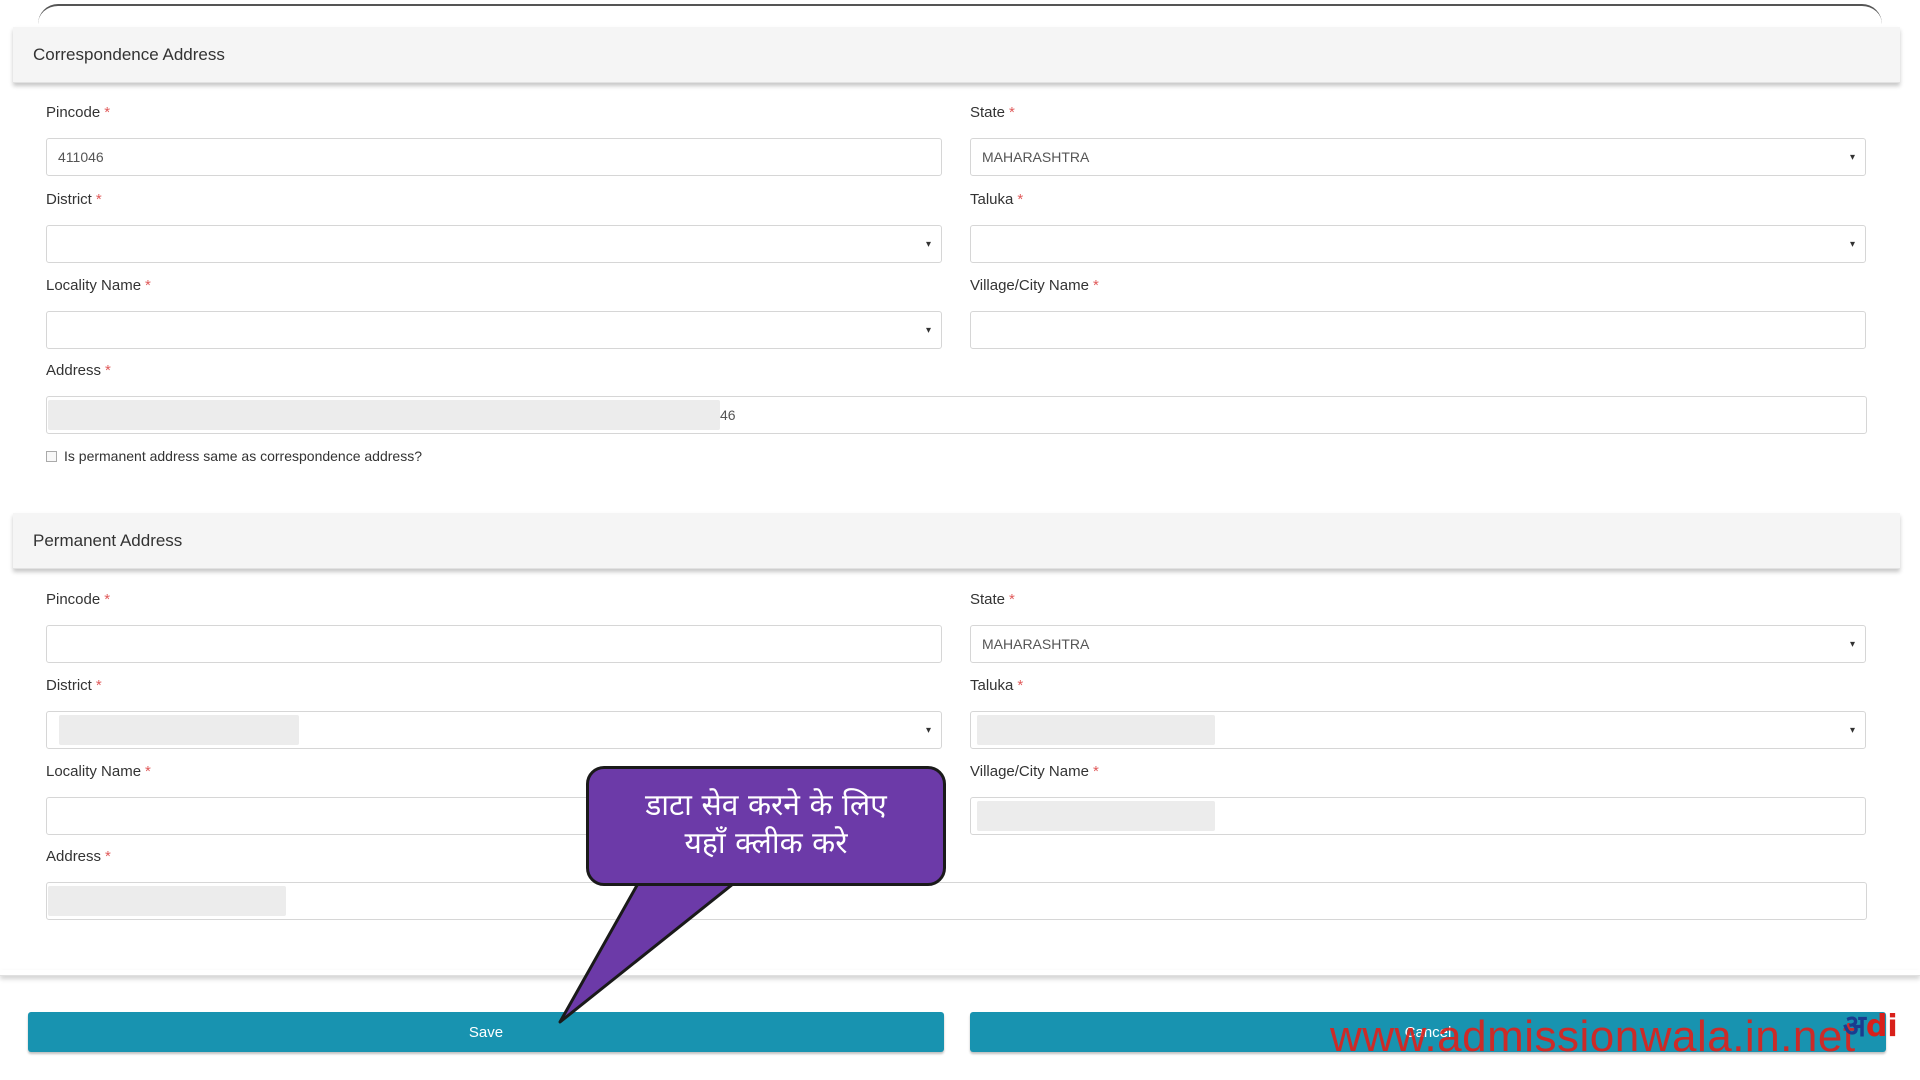 Image resolution: width=1920 pixels, height=1080 pixels. I want to click on perm-taluka-select: ▾, so click(1418, 730).